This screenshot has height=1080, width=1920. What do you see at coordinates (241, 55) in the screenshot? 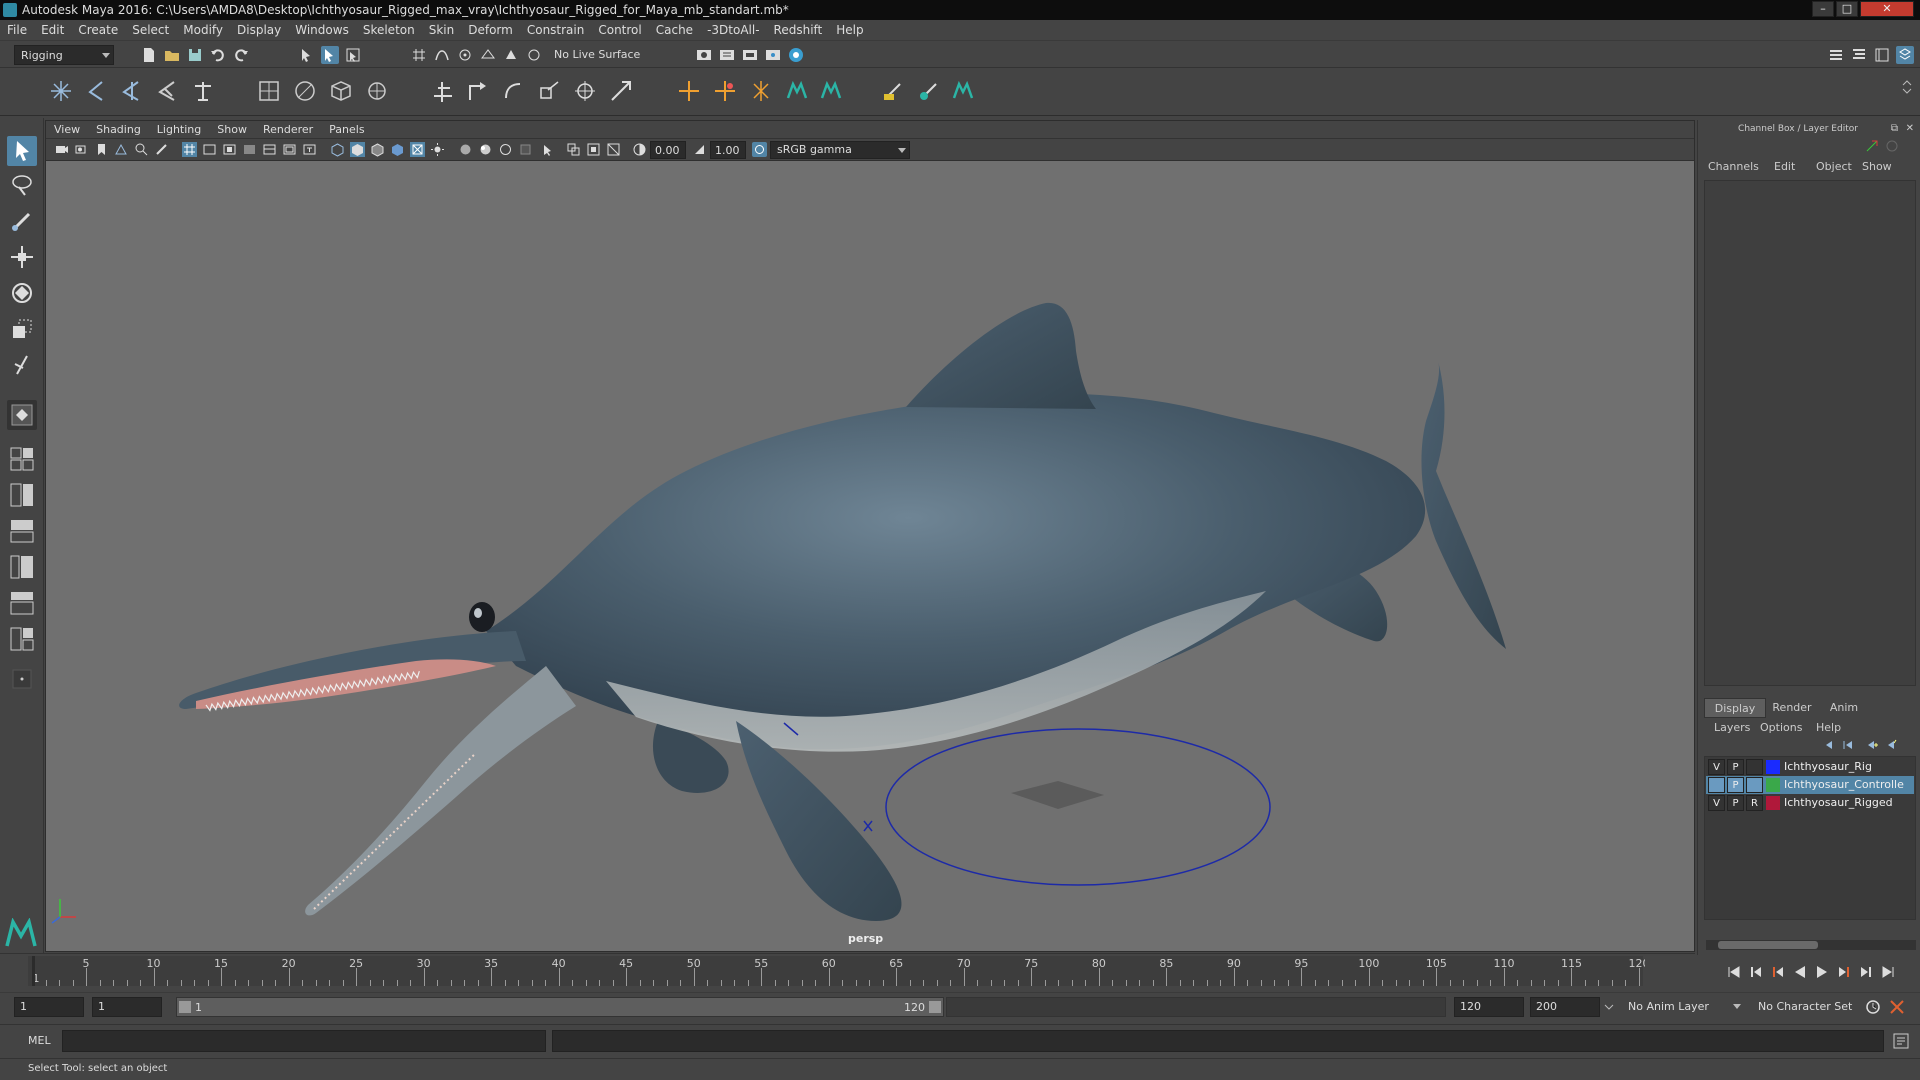
I see `redo-icon` at bounding box center [241, 55].